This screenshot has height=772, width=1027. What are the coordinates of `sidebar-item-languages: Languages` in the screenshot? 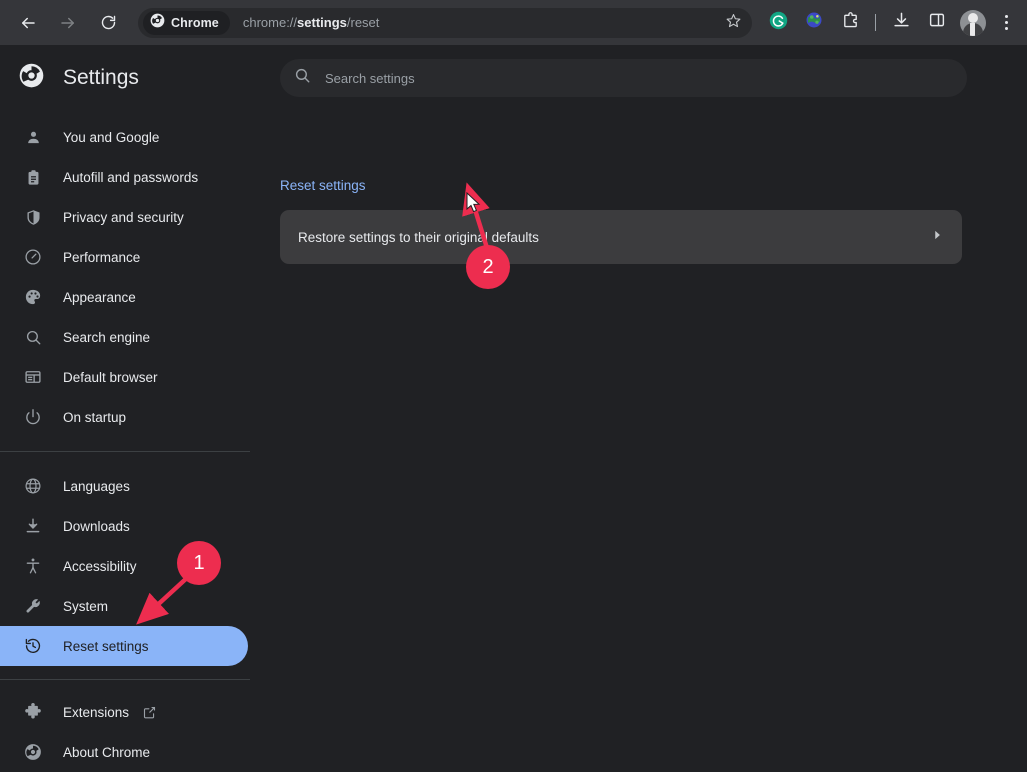 It's located at (124, 486).